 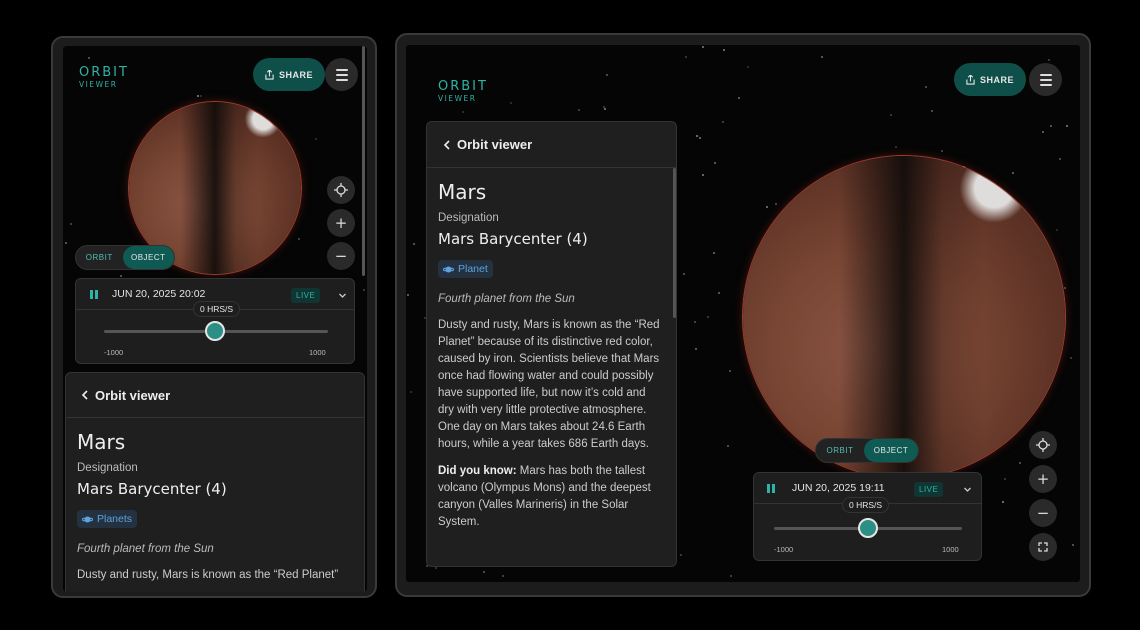 I want to click on designation-value: Mars Barycenter (4), so click(x=513, y=239).